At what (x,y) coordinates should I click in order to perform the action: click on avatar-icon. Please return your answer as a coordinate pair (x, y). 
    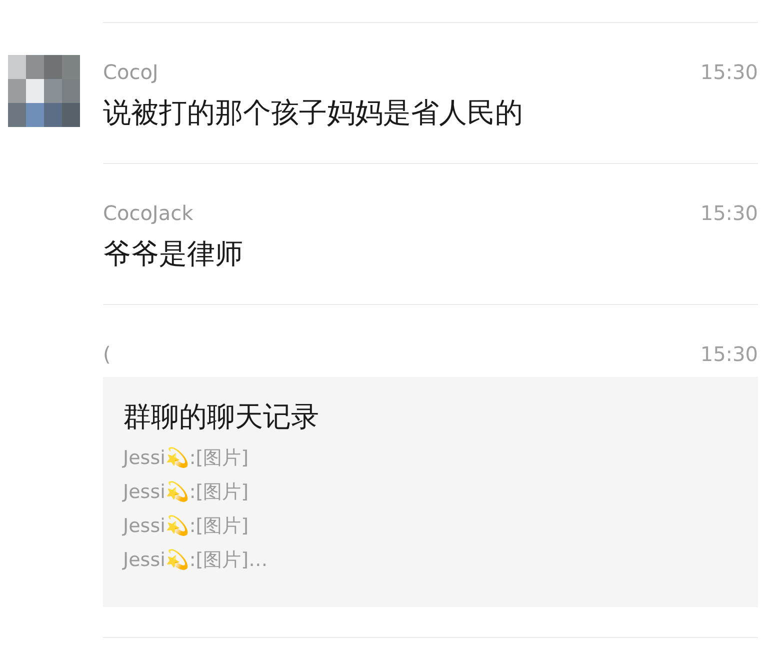
    Looking at the image, I should click on (44, 91).